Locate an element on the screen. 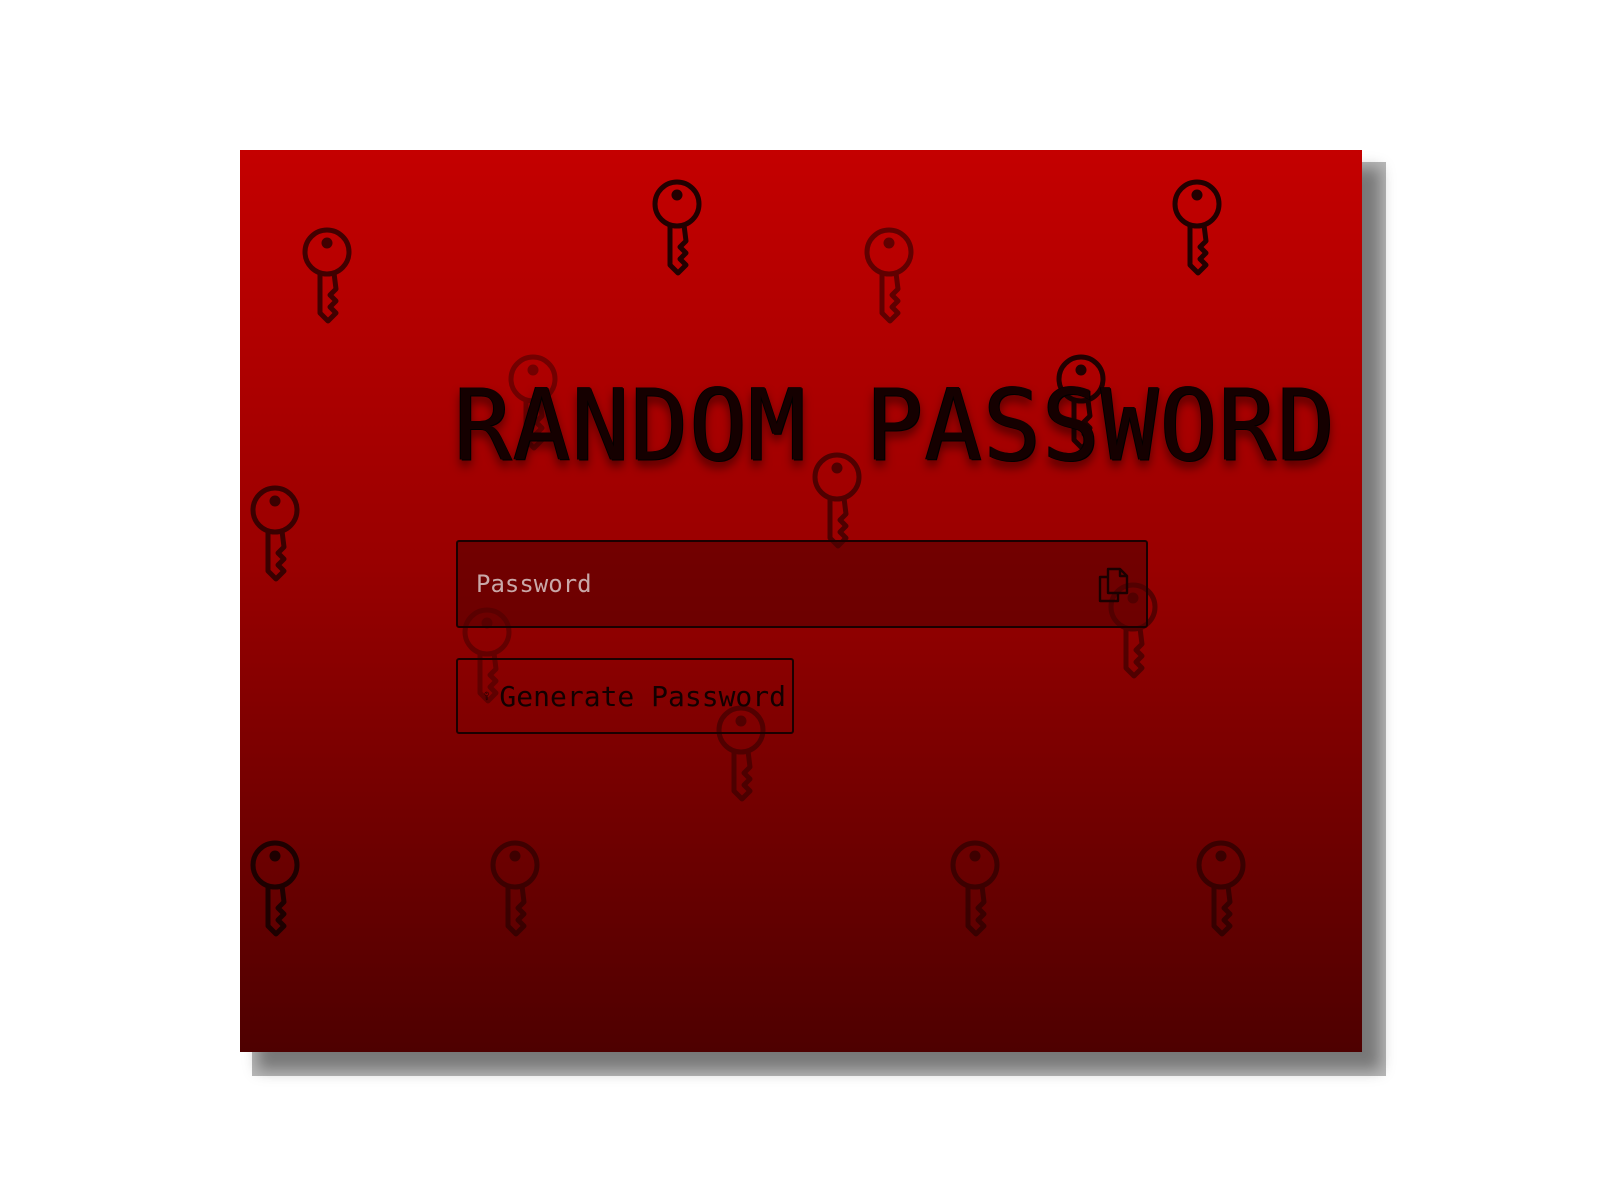 The width and height of the screenshot is (1599, 1200). page-title: RANDOM PASSWORD is located at coordinates (895, 426).